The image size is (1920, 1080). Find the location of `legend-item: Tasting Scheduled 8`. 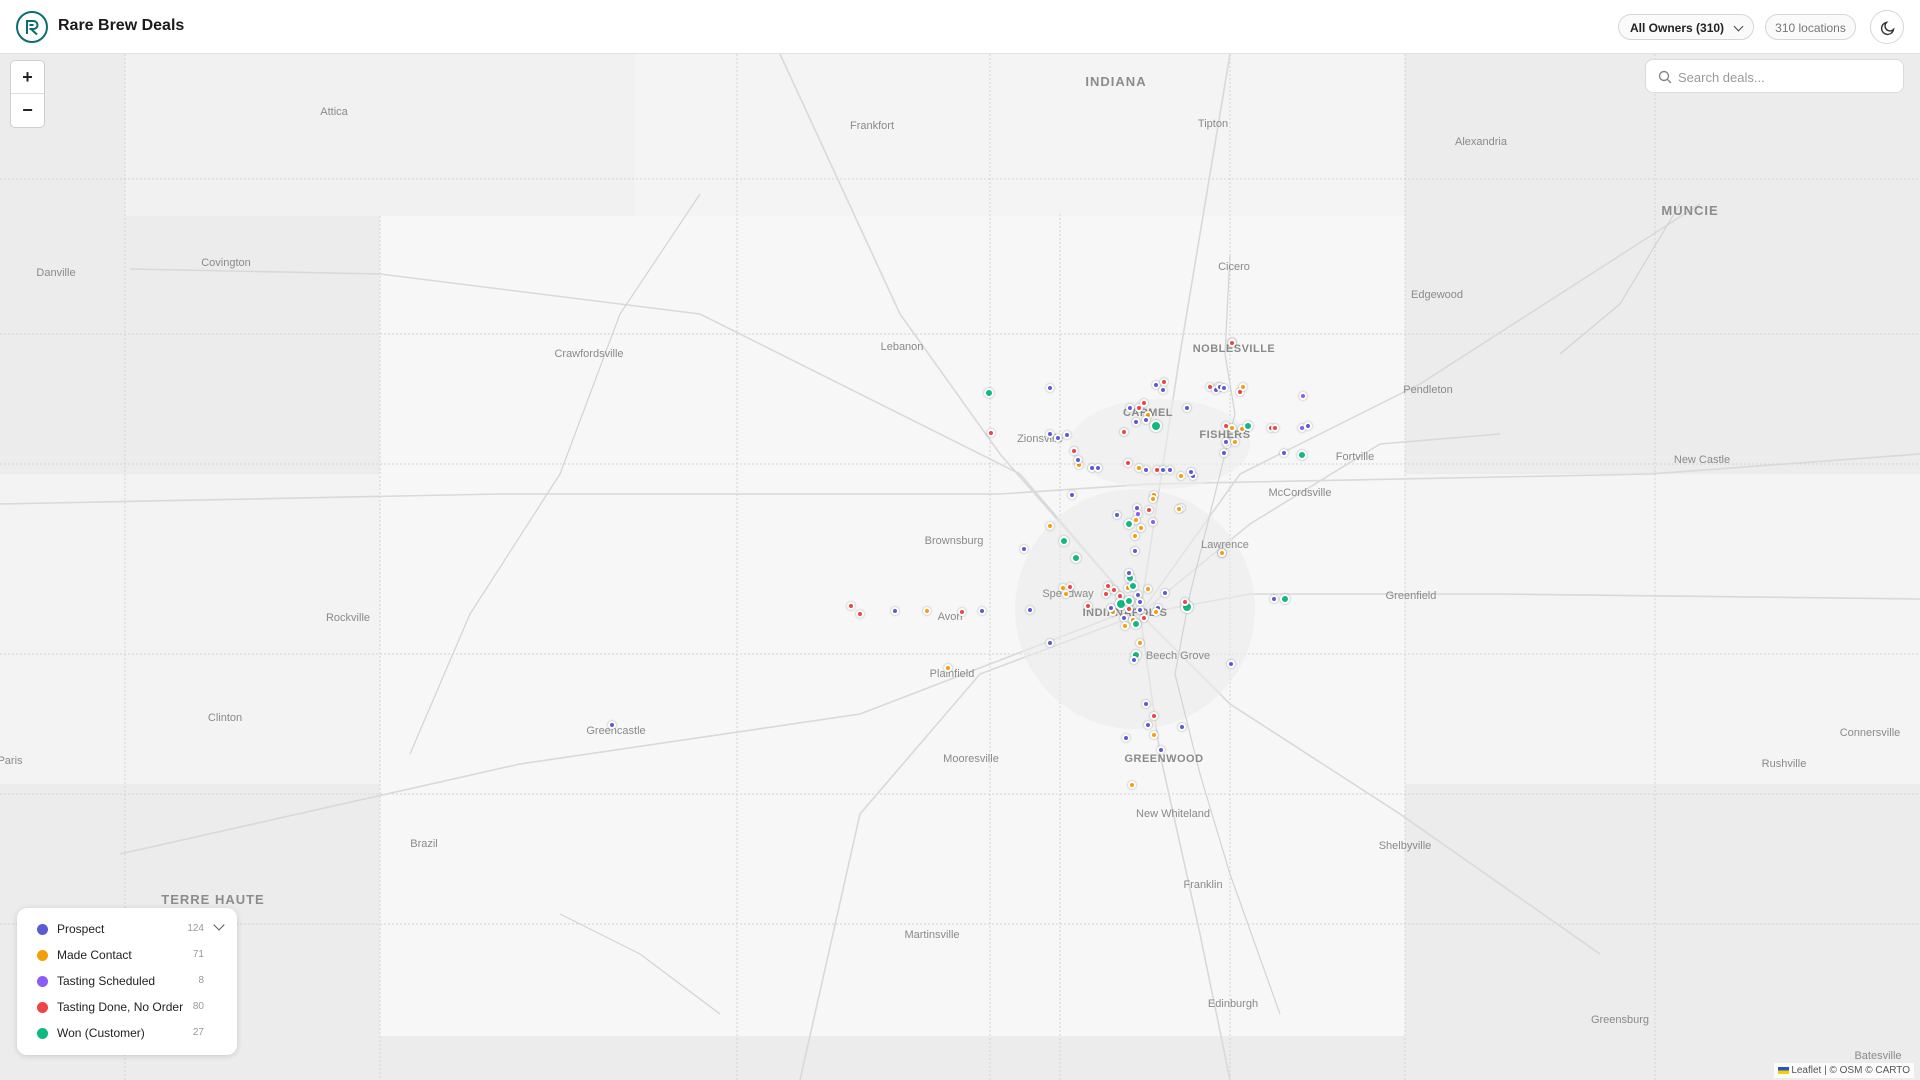

legend-item: Tasting Scheduled 8 is located at coordinates (127, 982).